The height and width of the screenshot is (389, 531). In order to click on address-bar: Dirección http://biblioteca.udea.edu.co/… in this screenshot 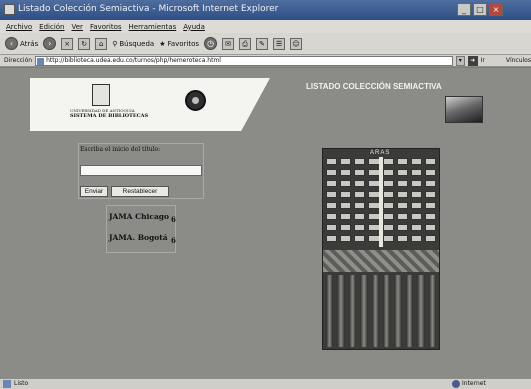, I will do `click(265, 61)`.